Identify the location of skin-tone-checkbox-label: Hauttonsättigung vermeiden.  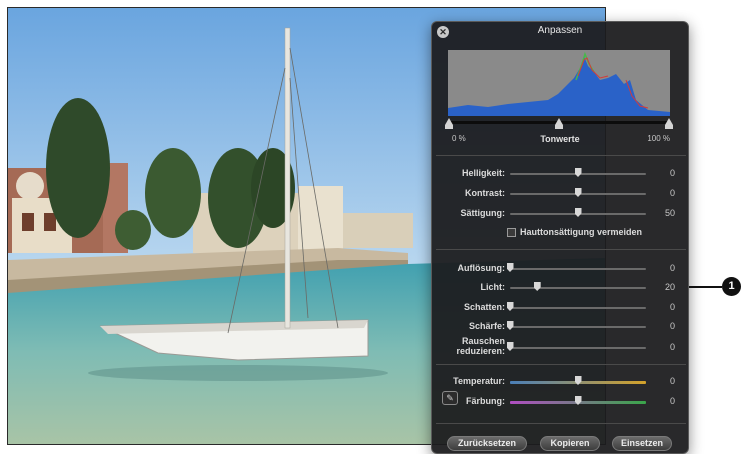
(581, 232).